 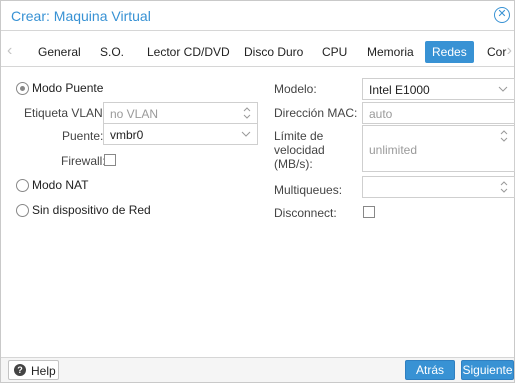 I want to click on tab-network: Redes, so click(x=449, y=52).